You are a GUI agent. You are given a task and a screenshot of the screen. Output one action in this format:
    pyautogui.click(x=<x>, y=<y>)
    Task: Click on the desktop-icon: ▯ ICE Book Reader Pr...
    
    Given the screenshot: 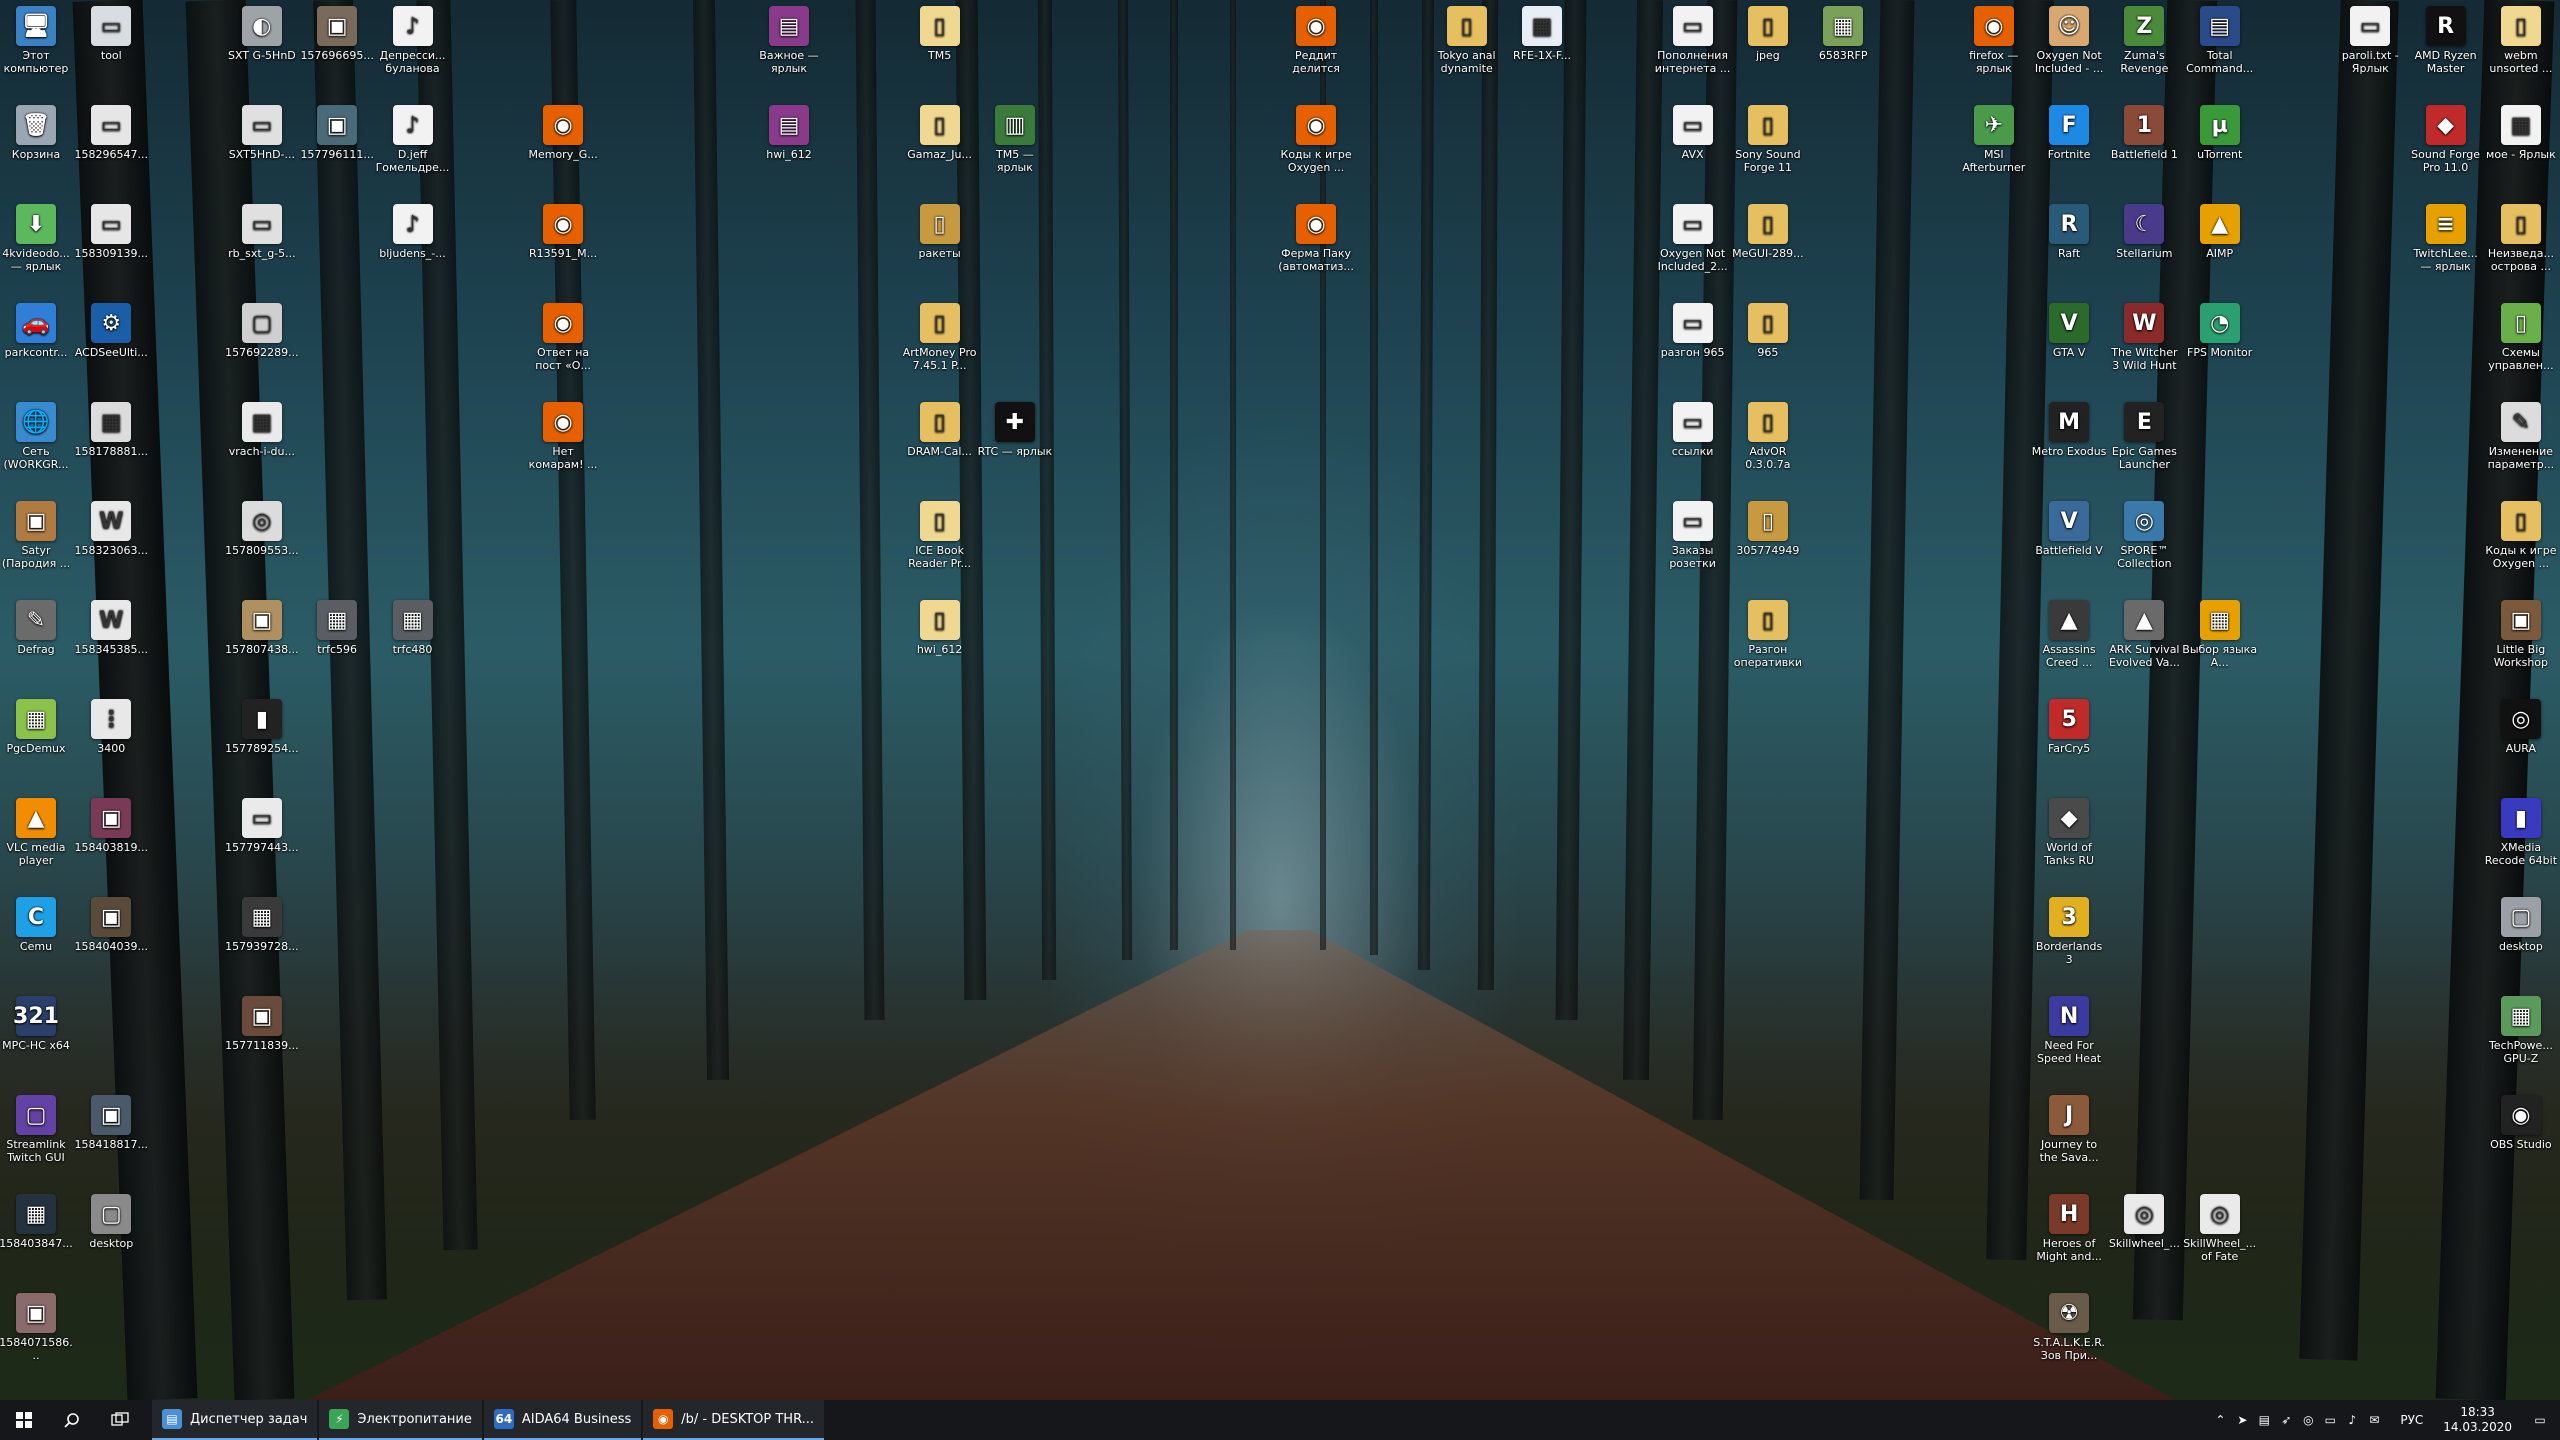 What is the action you would take?
    pyautogui.click(x=940, y=534)
    